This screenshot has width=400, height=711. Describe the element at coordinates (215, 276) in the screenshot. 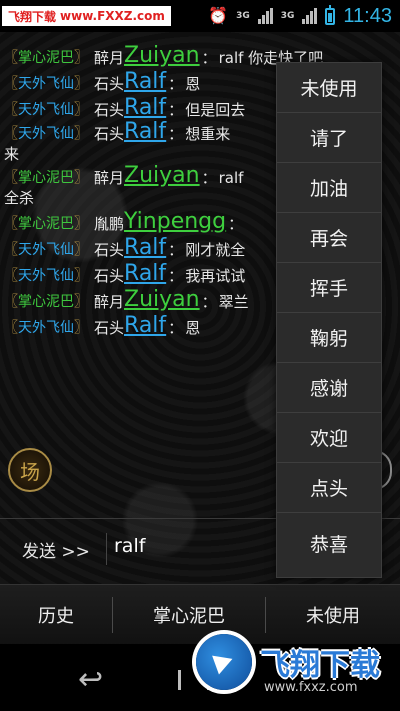

I see `message-text: 我再试试` at that location.